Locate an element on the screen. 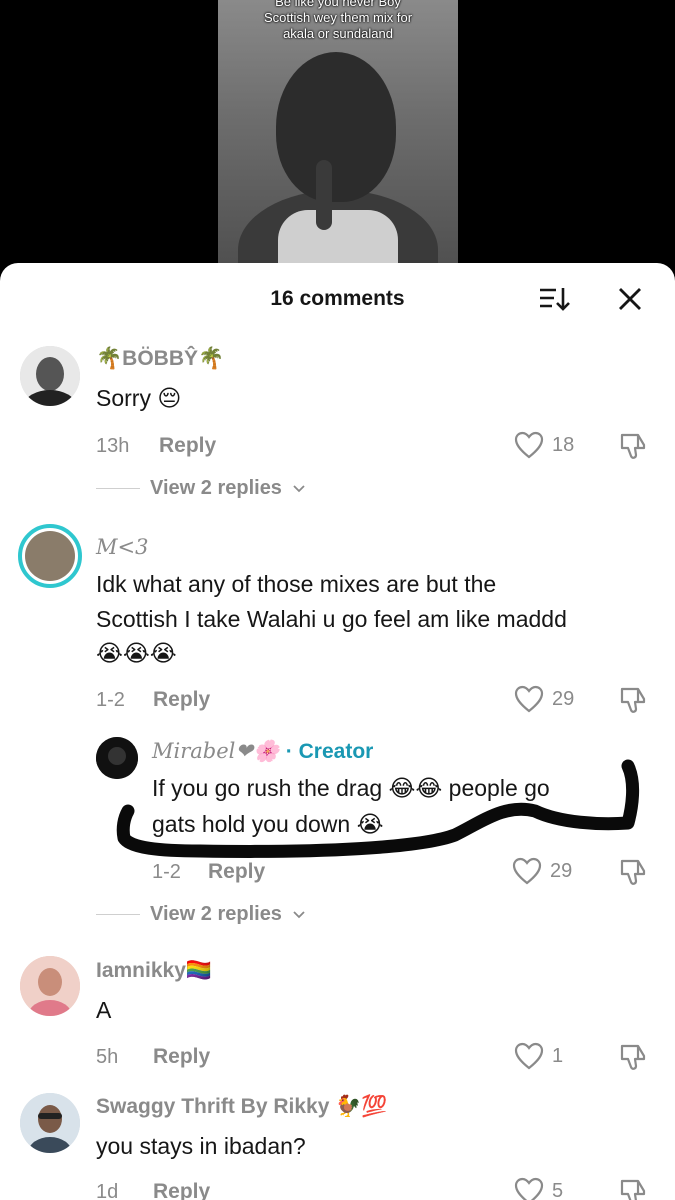 Image resolution: width=675 pixels, height=1200 pixels. sheet-header: 16 comments is located at coordinates (337, 299).